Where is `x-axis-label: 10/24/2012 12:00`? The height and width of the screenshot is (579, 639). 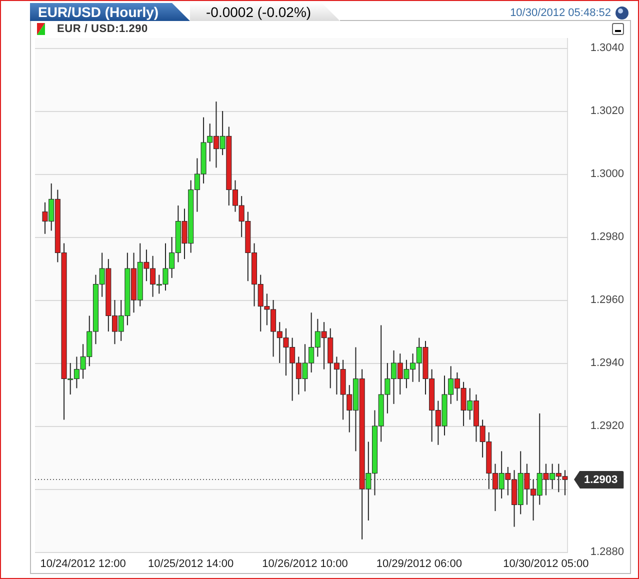 x-axis-label: 10/24/2012 12:00 is located at coordinates (83, 564).